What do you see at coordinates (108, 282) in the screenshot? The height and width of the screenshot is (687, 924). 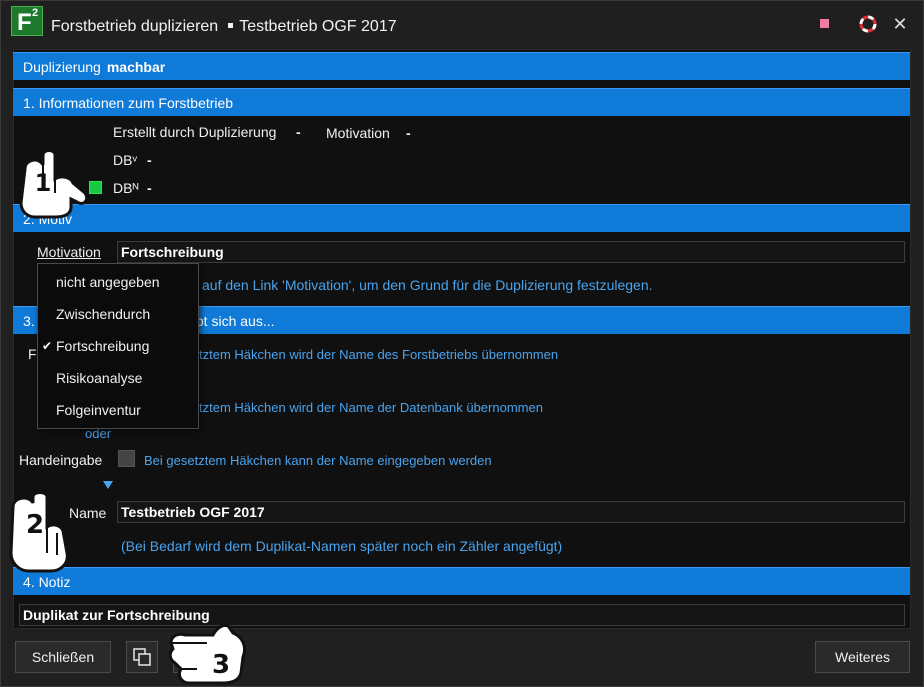 I see `option-label: nicht angegeben` at bounding box center [108, 282].